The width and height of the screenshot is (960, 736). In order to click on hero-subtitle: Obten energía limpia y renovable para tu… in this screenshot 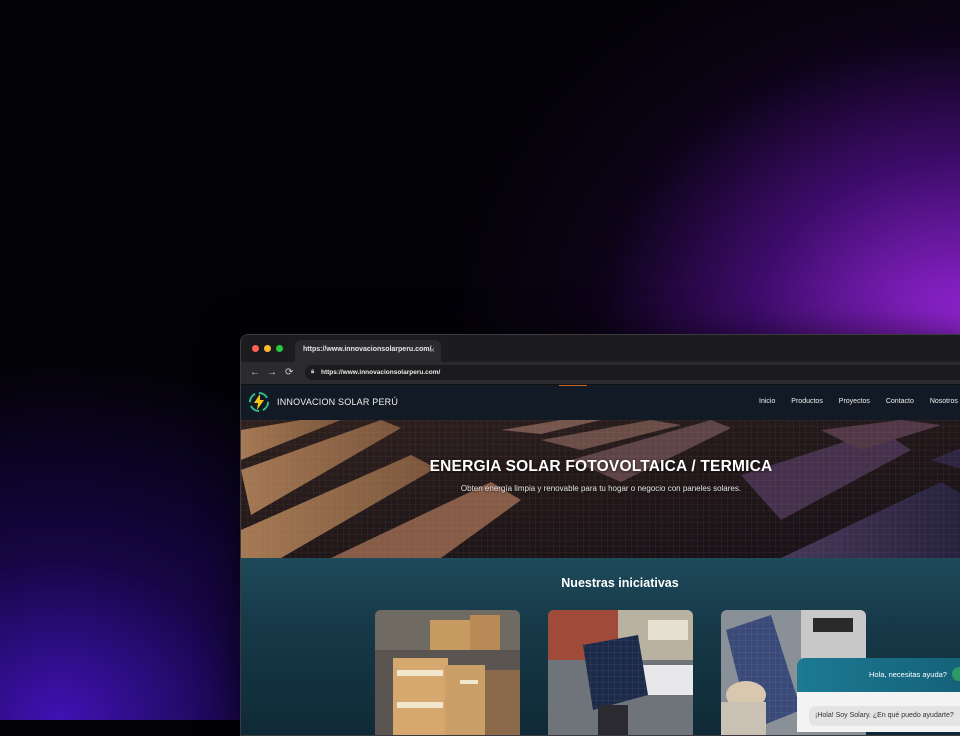, I will do `click(601, 488)`.